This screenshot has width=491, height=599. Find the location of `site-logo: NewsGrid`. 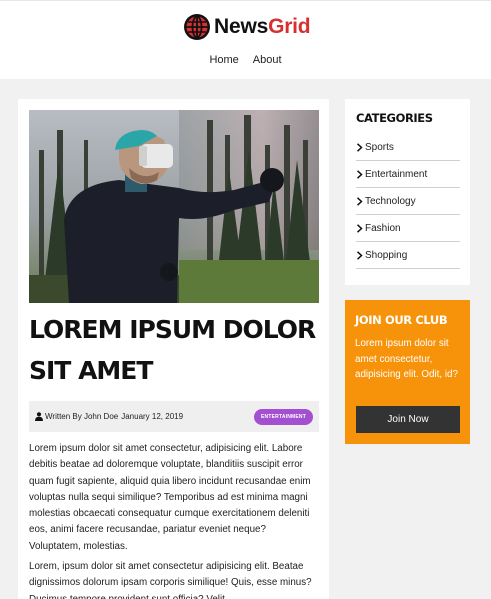

site-logo: NewsGrid is located at coordinates (247, 27).